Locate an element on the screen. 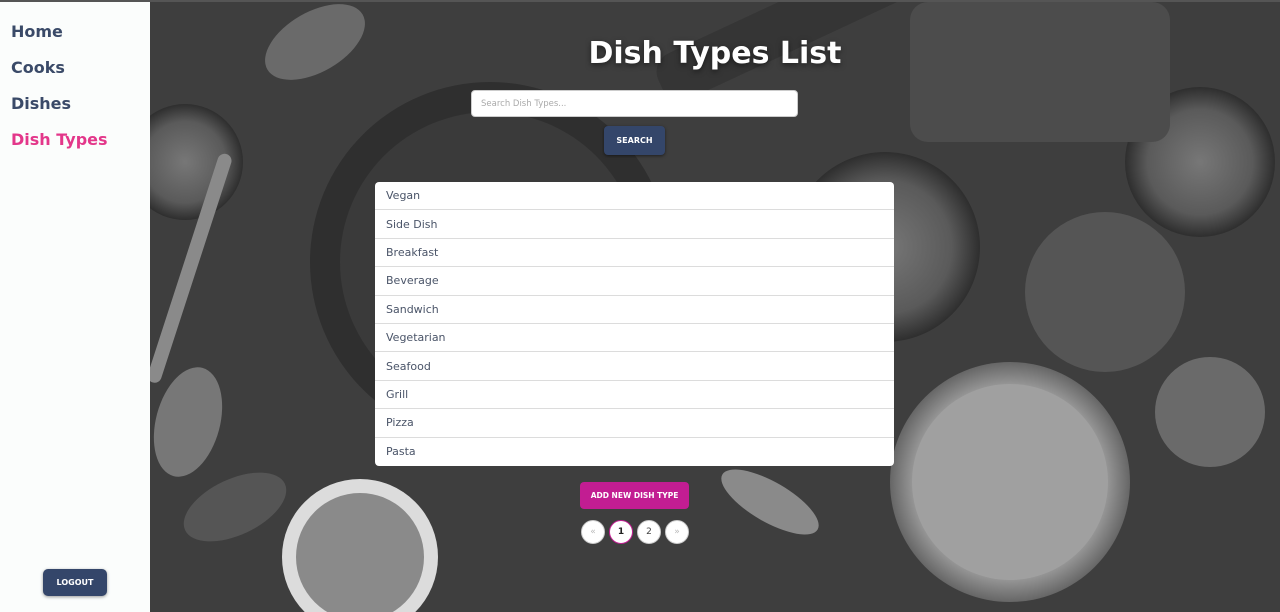 The height and width of the screenshot is (612, 1280). logout-button: LOGOUT is located at coordinates (75, 582).